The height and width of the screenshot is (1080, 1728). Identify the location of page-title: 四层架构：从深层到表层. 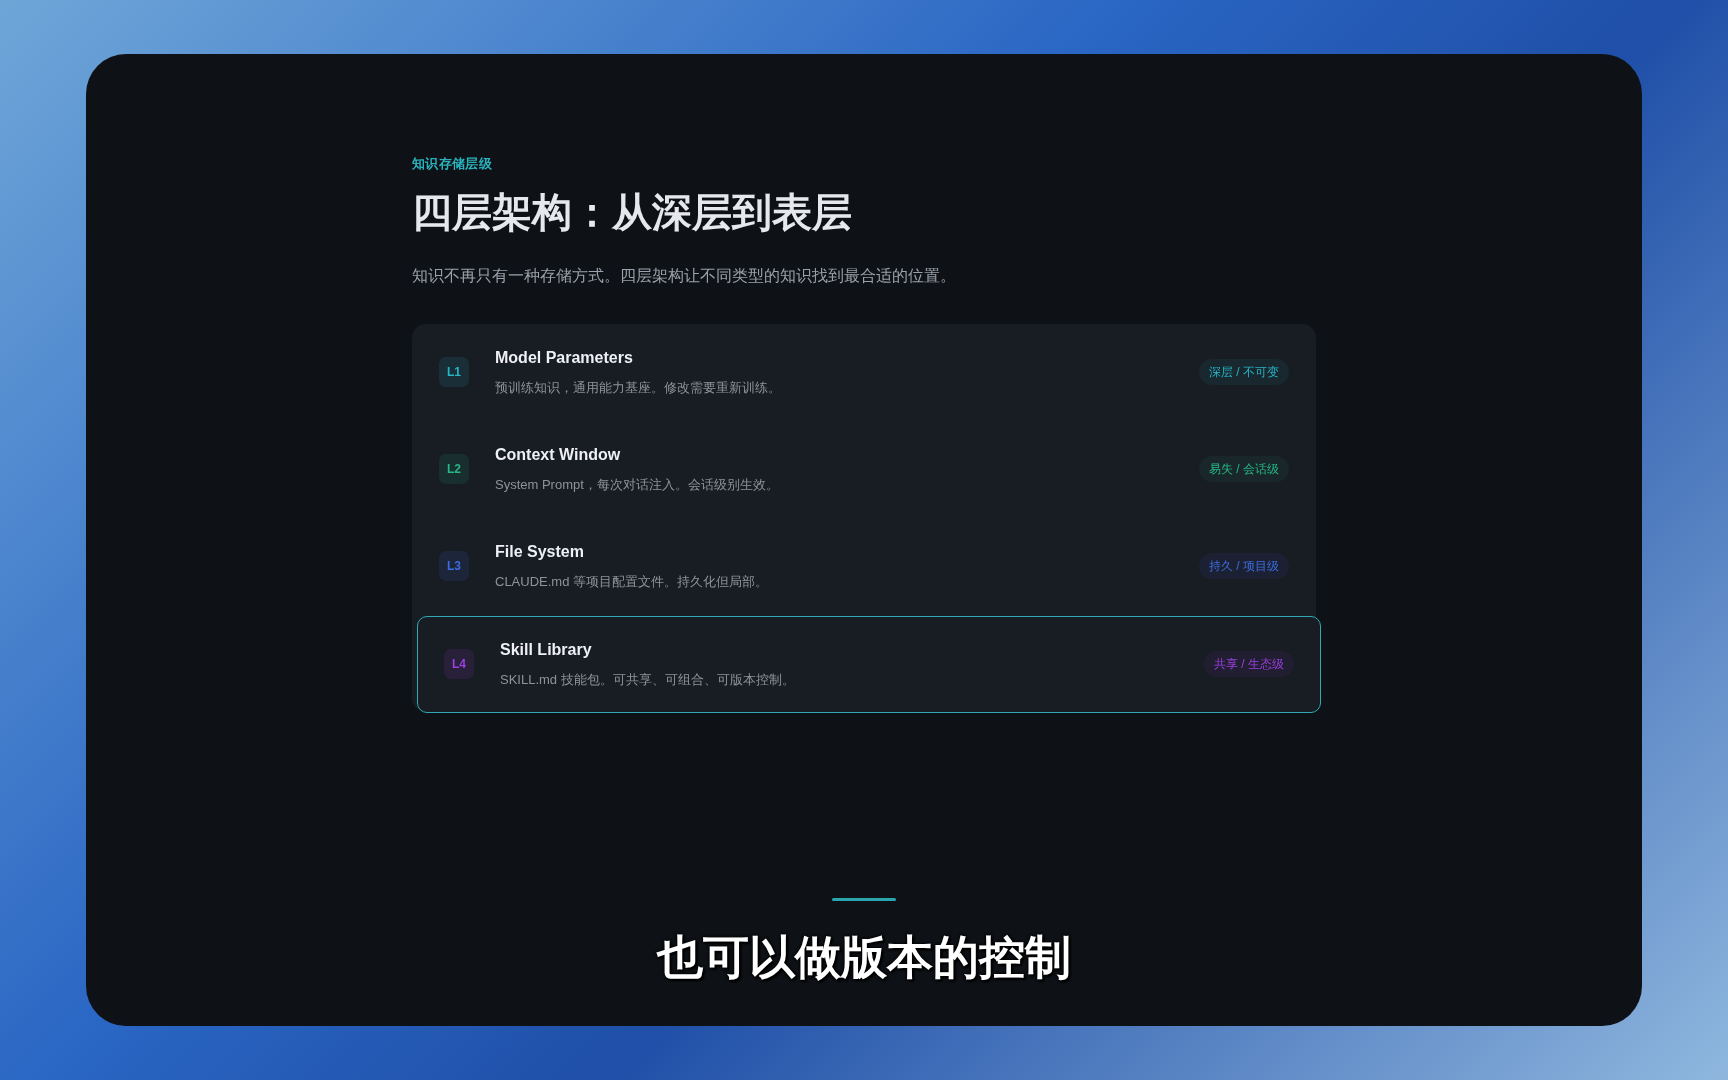
(632, 212).